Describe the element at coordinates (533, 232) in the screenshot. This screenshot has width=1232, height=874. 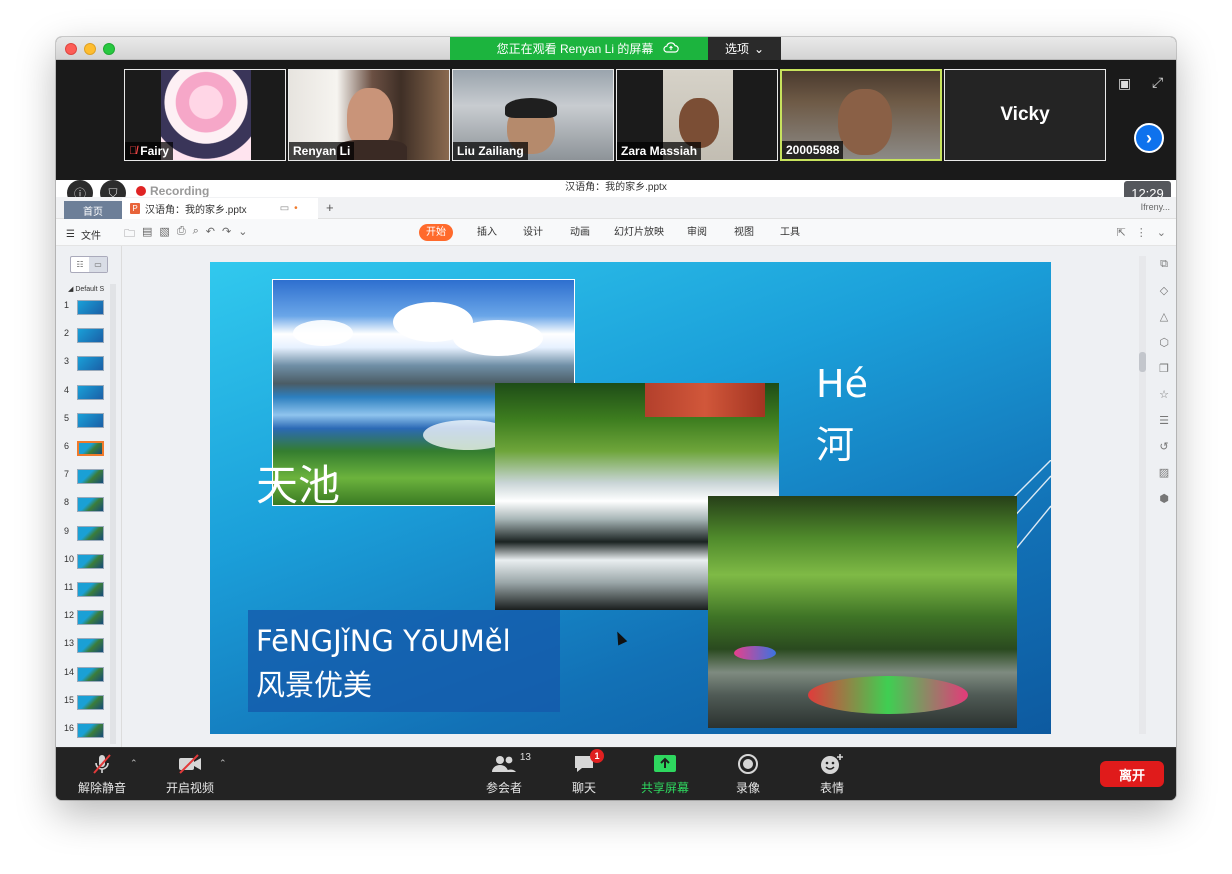
I see `ribbon-tab-design: 设计` at that location.